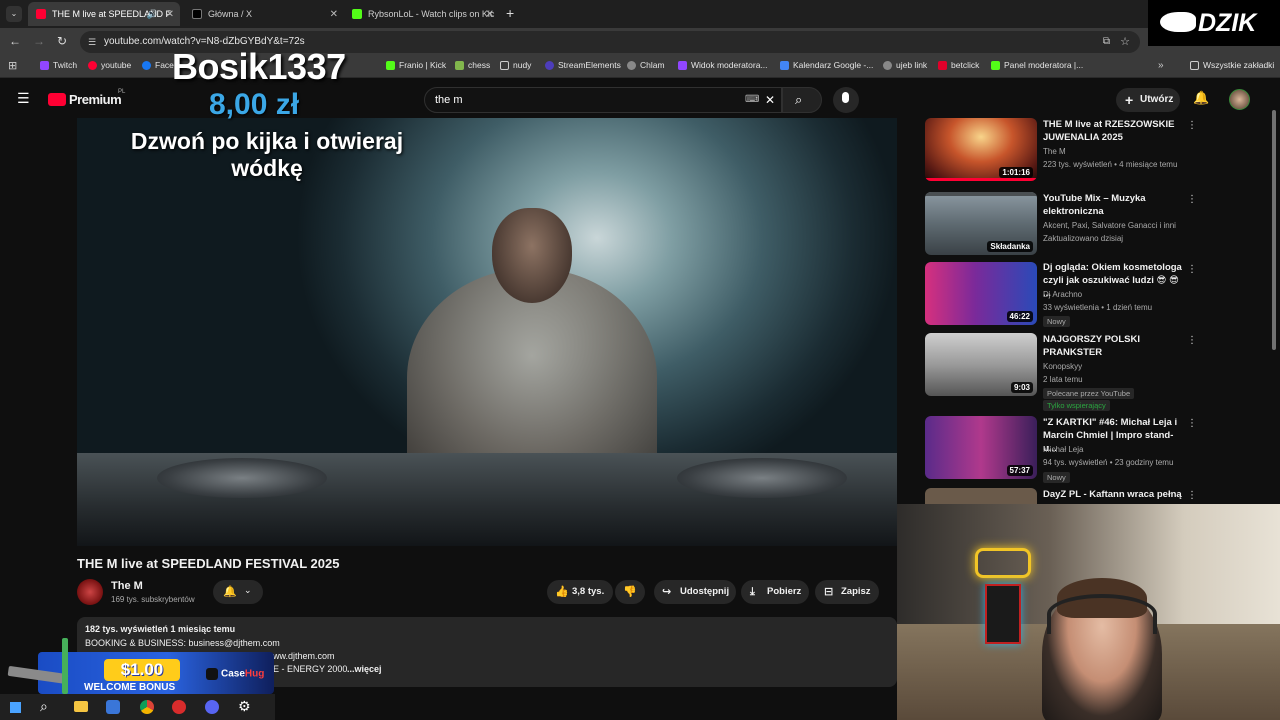 This screenshot has width=1280, height=720. What do you see at coordinates (14, 14) in the screenshot?
I see `tab-search-icon: ⌄` at bounding box center [14, 14].